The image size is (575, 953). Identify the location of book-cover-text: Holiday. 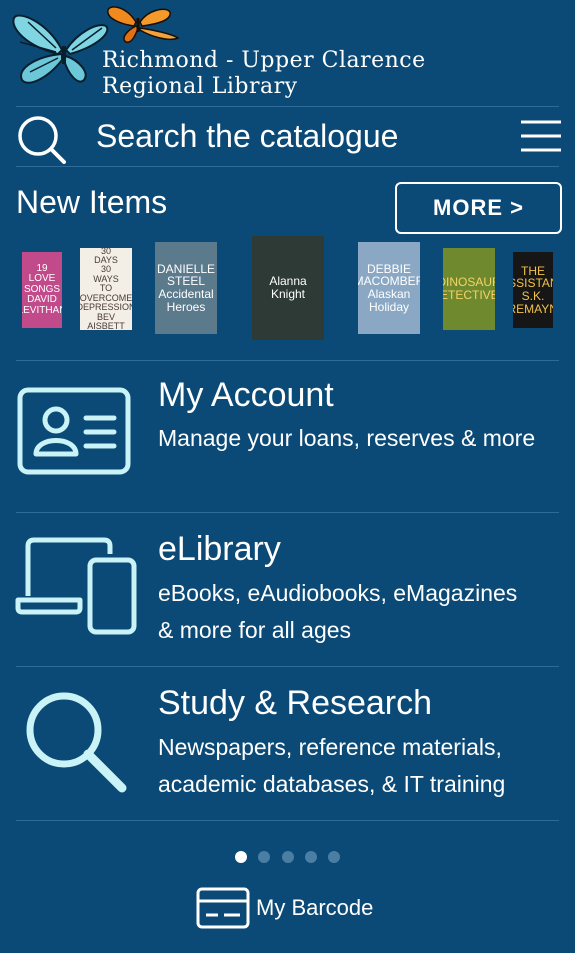
(389, 306).